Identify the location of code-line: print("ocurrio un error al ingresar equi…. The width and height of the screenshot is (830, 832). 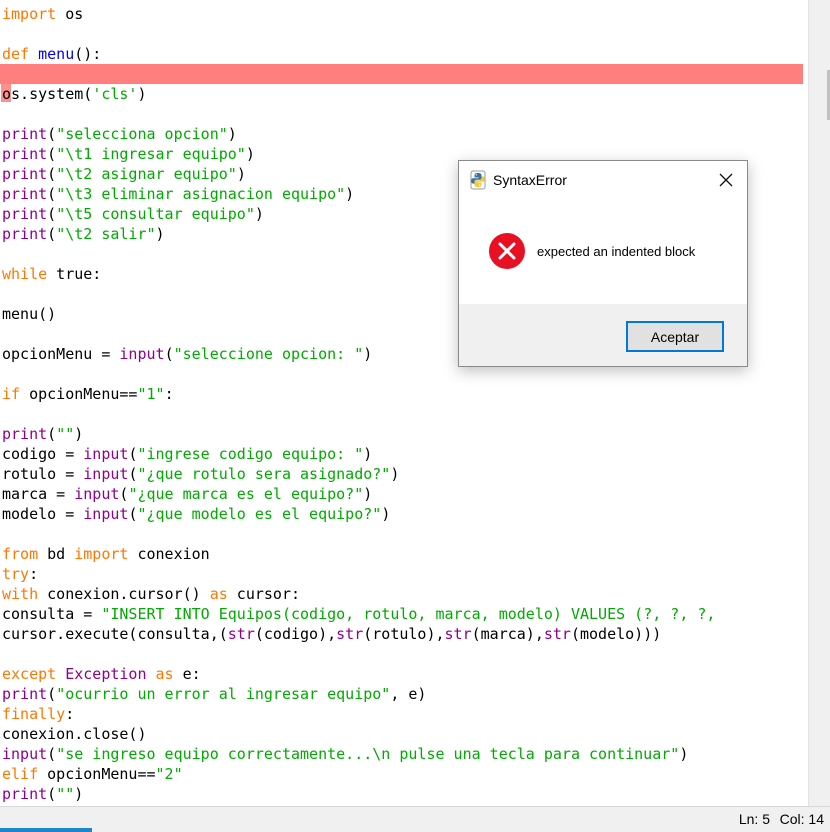
(358, 694).